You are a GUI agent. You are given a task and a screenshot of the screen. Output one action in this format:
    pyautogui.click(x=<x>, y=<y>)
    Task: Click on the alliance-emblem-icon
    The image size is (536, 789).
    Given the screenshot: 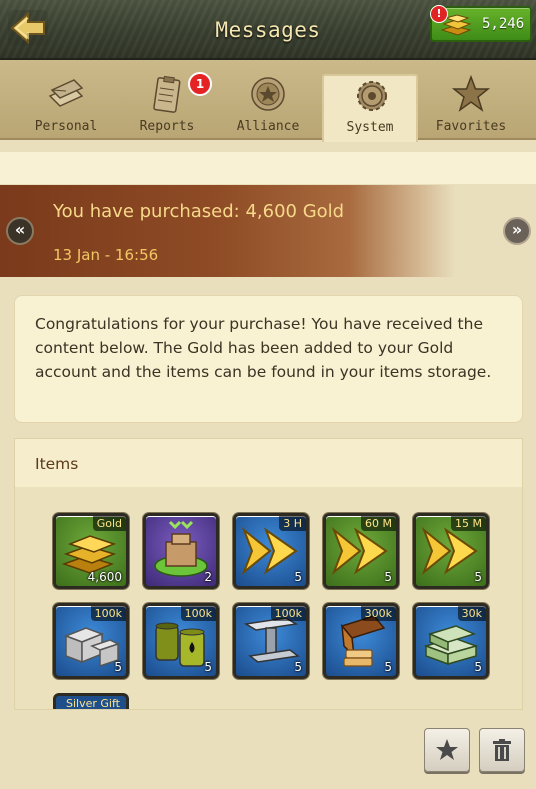 What is the action you would take?
    pyautogui.click(x=268, y=94)
    